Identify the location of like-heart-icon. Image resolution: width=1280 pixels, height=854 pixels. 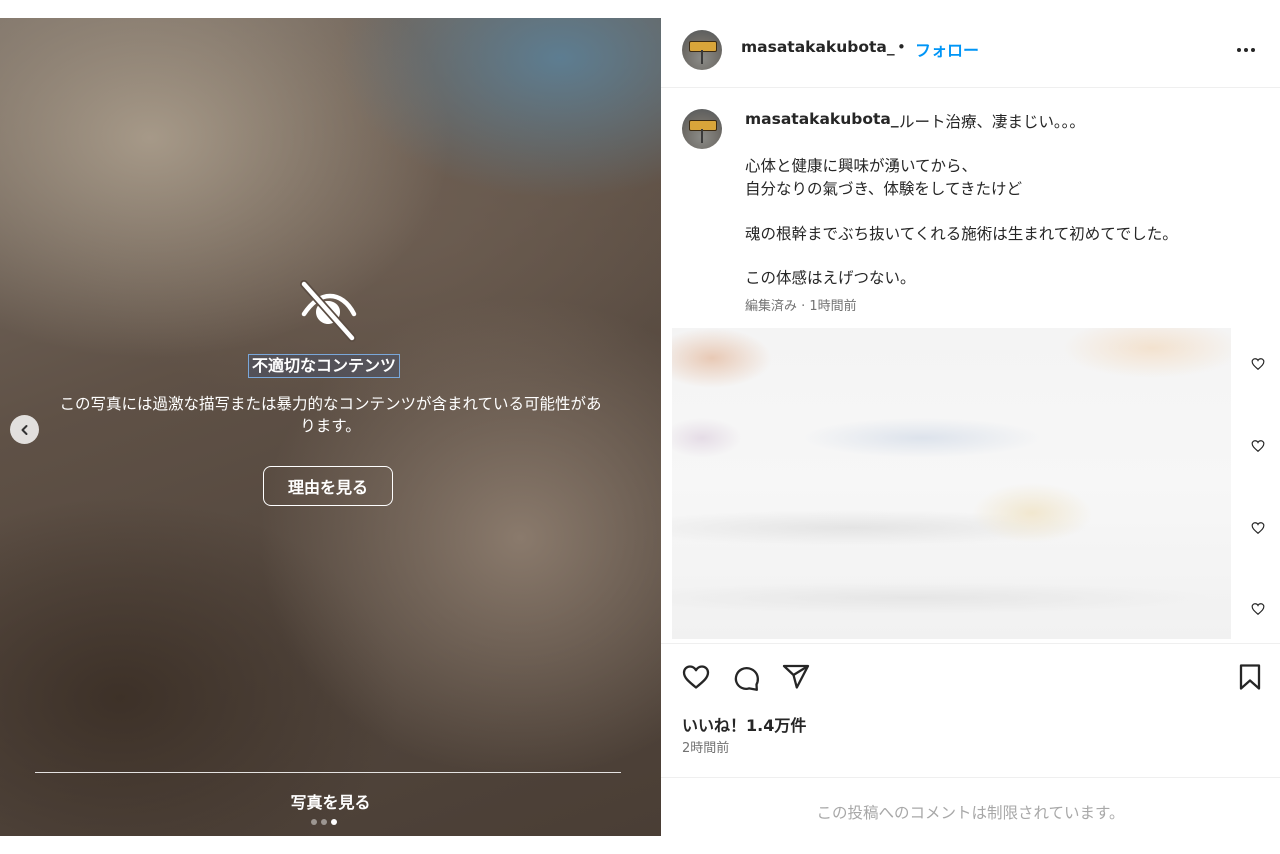
(696, 677).